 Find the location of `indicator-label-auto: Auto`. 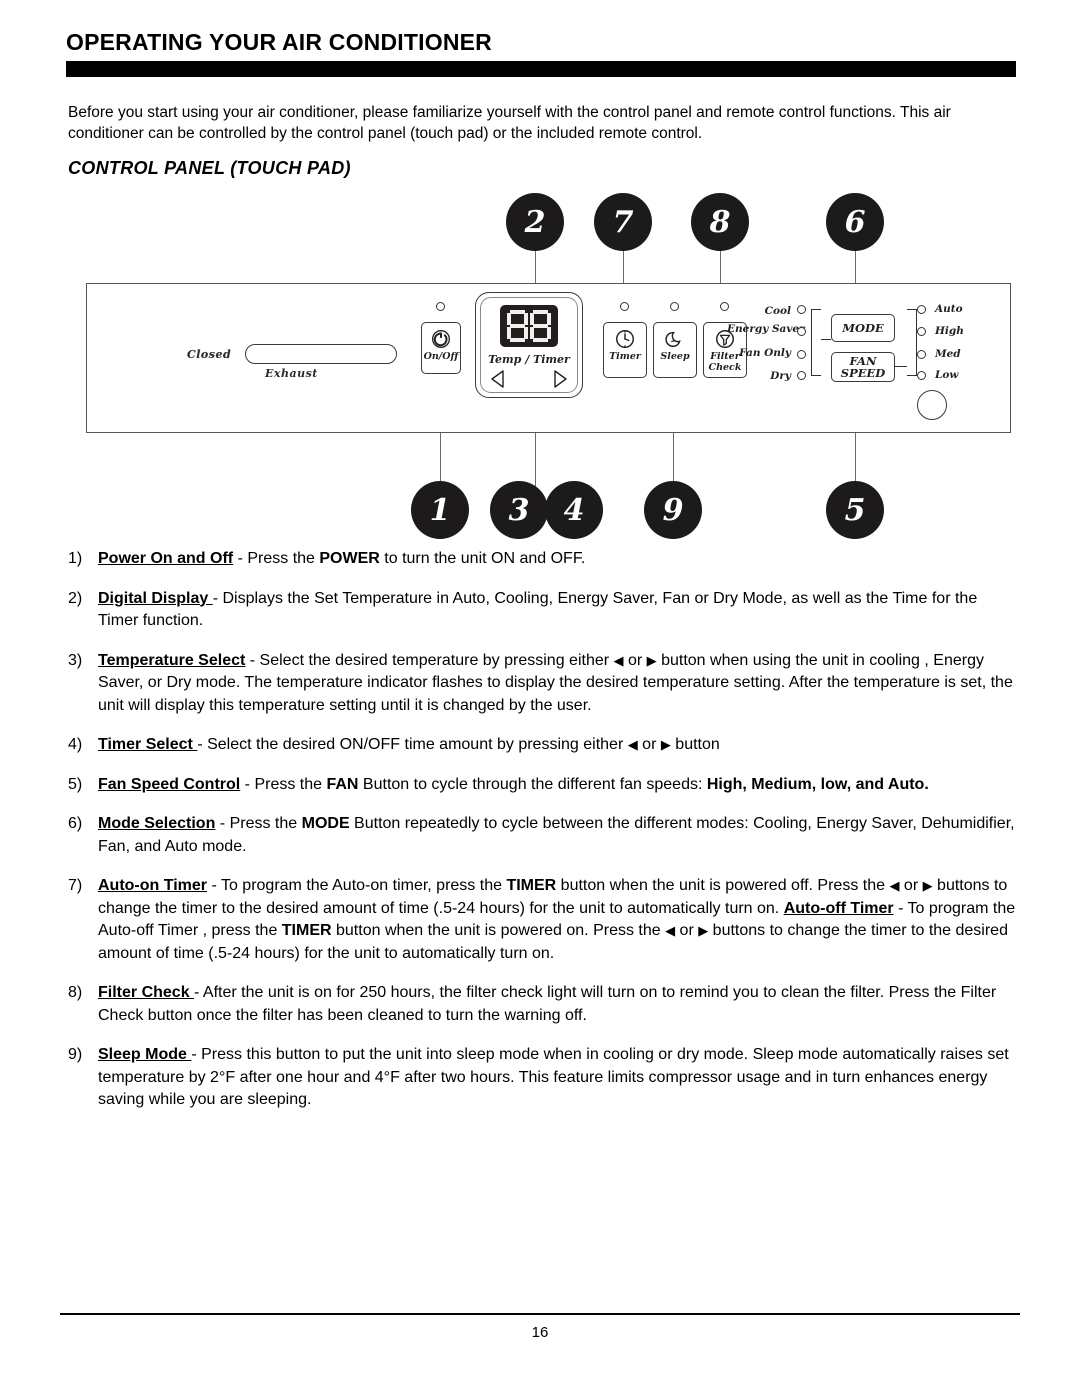

indicator-label-auto: Auto is located at coordinates (949, 309).